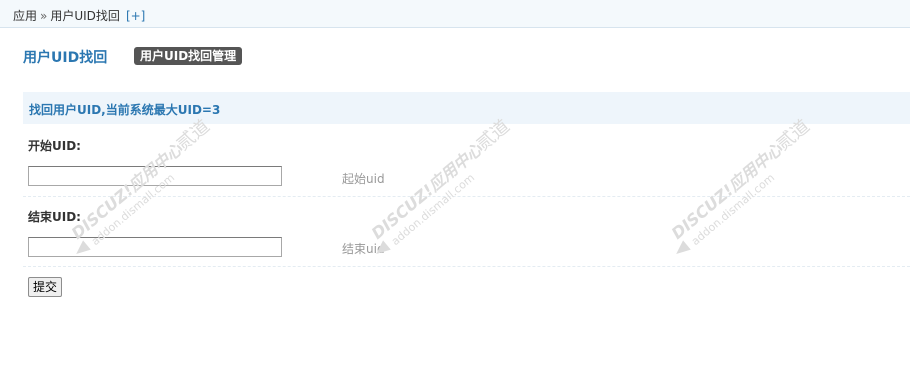  I want to click on top-bar: 应用» 用户UID找回 [+], so click(455, 14).